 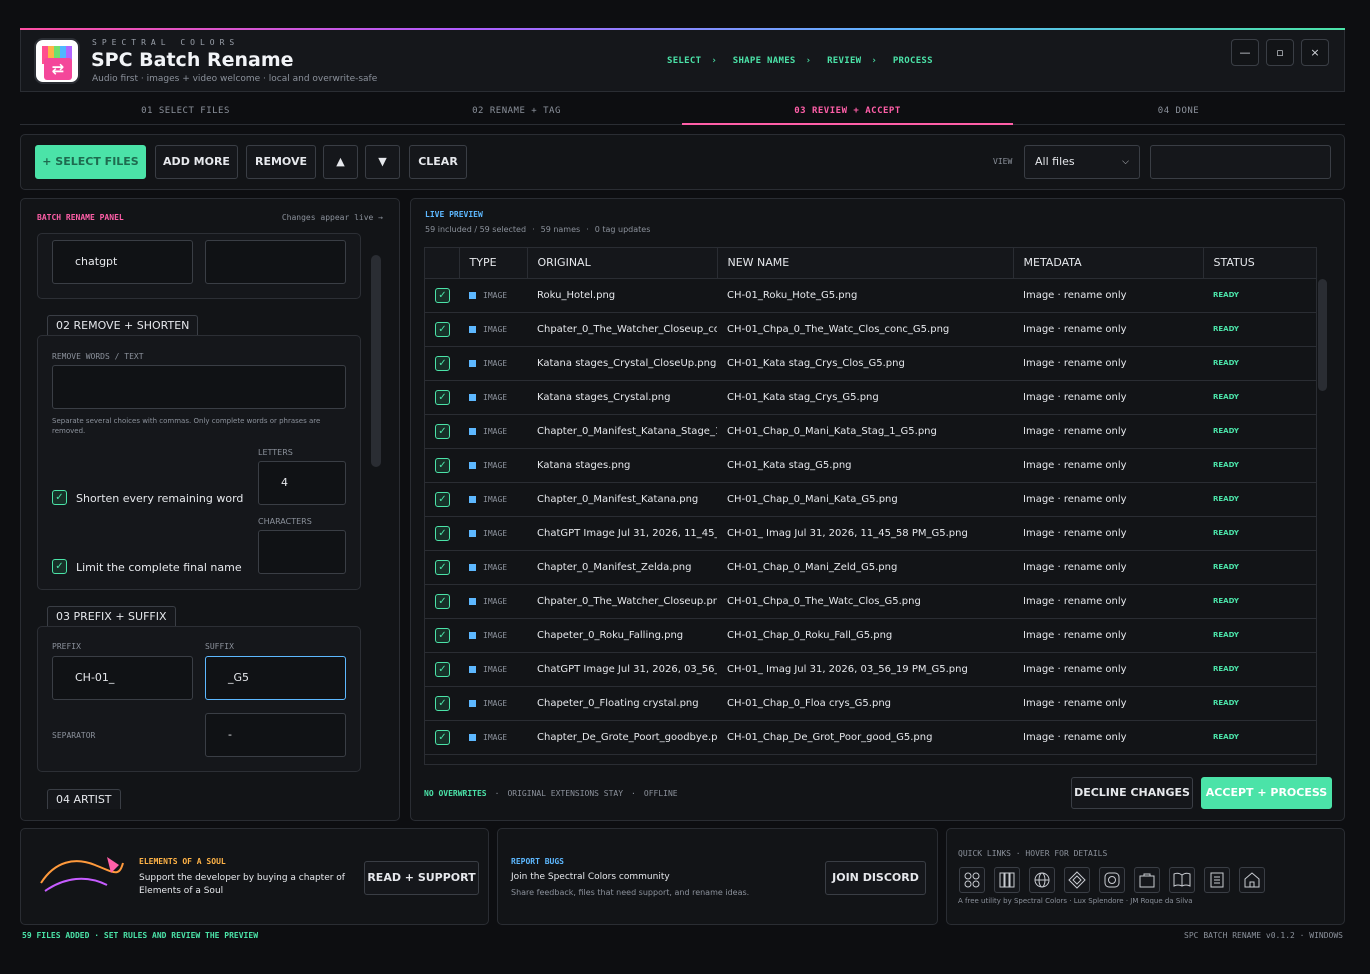 What do you see at coordinates (516, 111) in the screenshot?
I see `tab-rename-tag: 02 RENAME + TAG` at bounding box center [516, 111].